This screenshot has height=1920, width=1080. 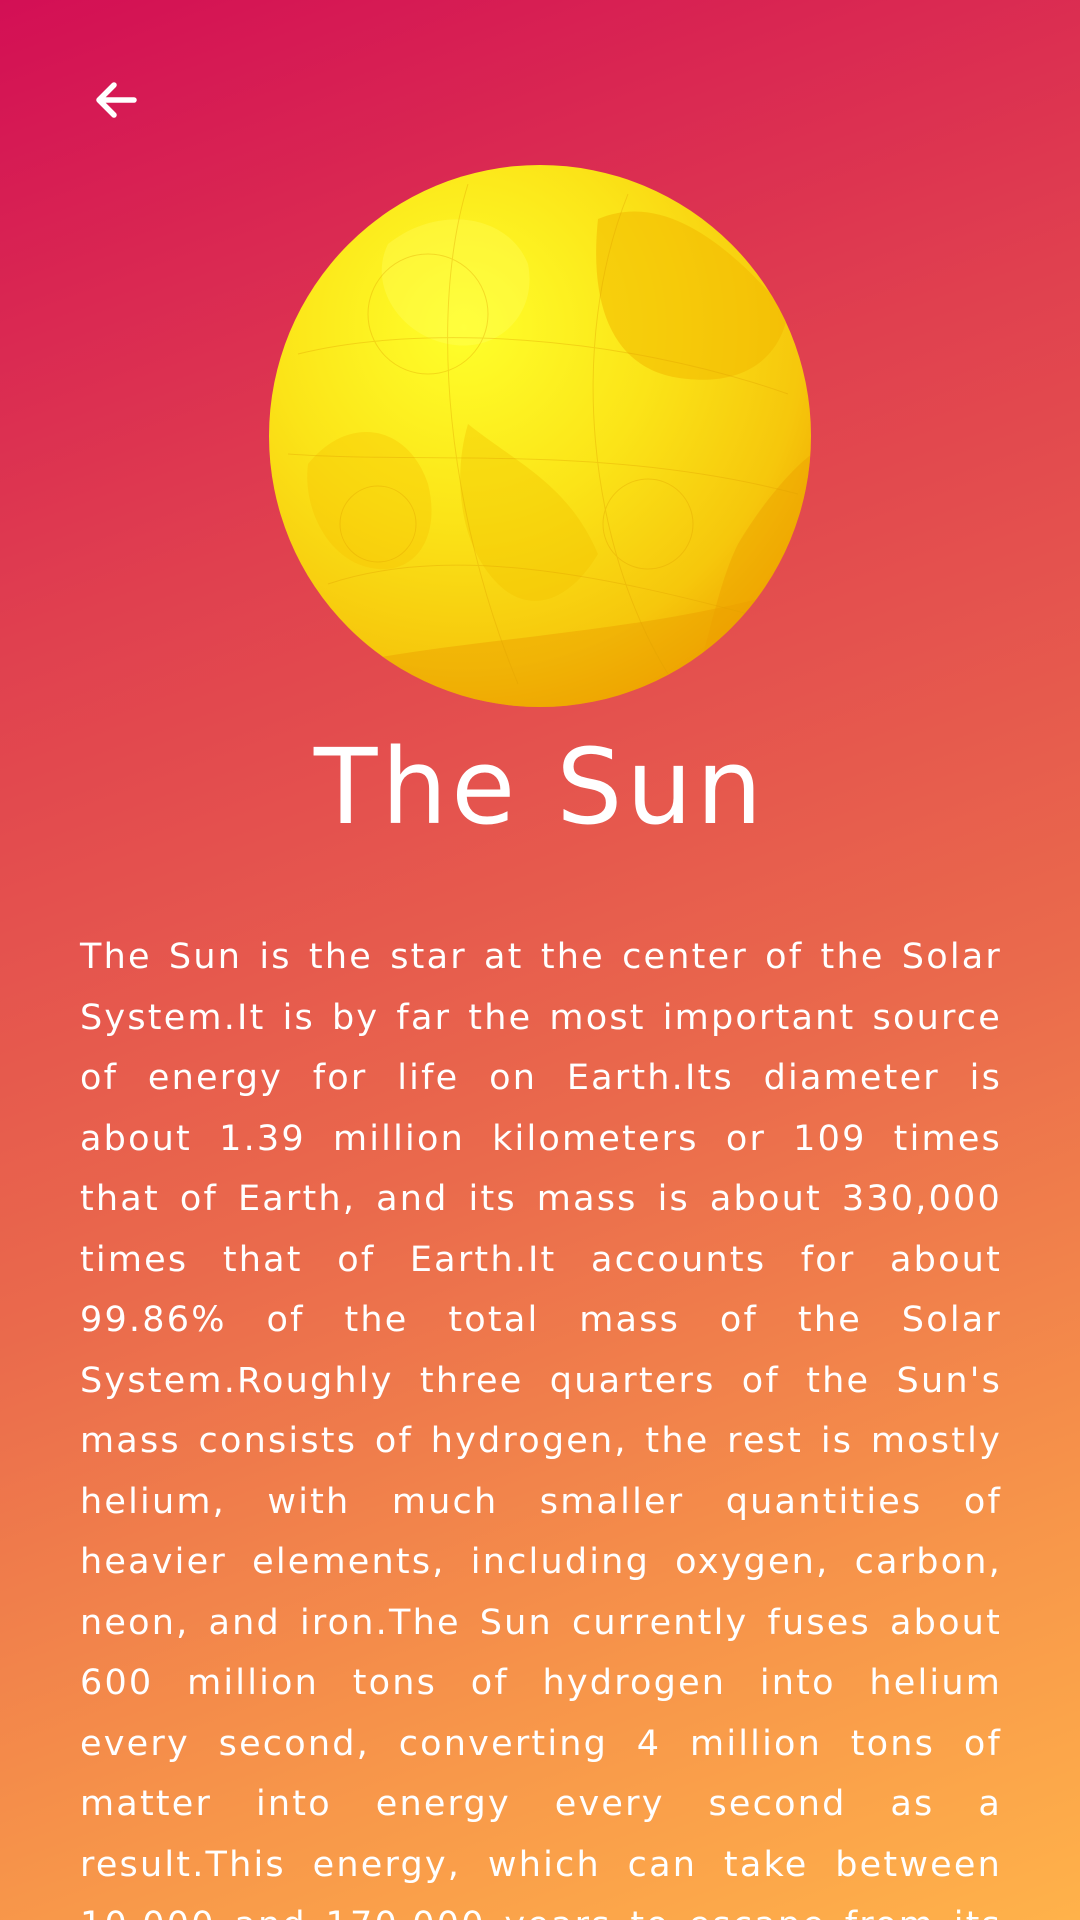 What do you see at coordinates (540, 436) in the screenshot?
I see `sun-illustration` at bounding box center [540, 436].